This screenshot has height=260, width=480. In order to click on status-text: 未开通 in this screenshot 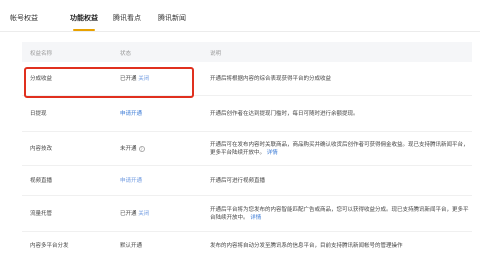, I will do `click(128, 149)`.